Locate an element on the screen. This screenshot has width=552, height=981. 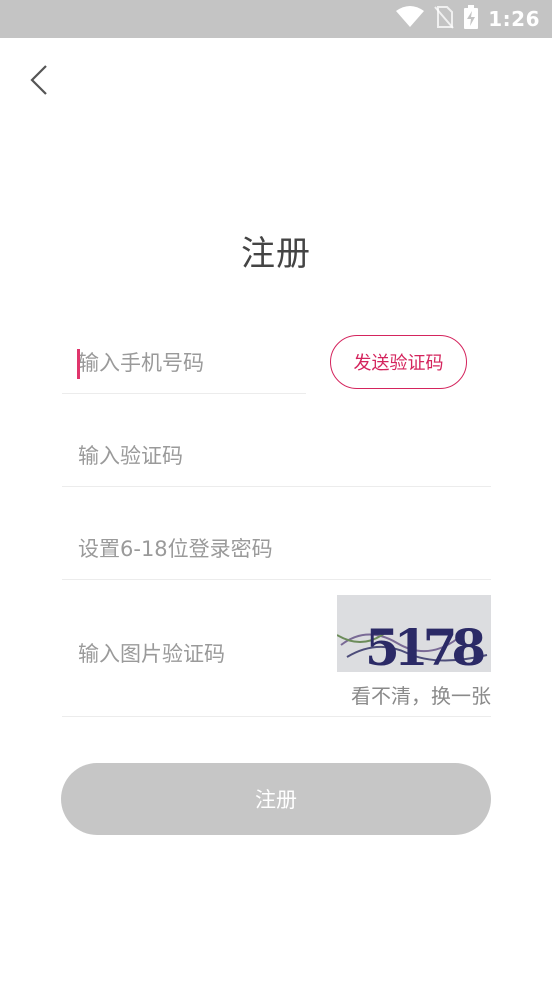
status-icons: 1:26 is located at coordinates (468, 19).